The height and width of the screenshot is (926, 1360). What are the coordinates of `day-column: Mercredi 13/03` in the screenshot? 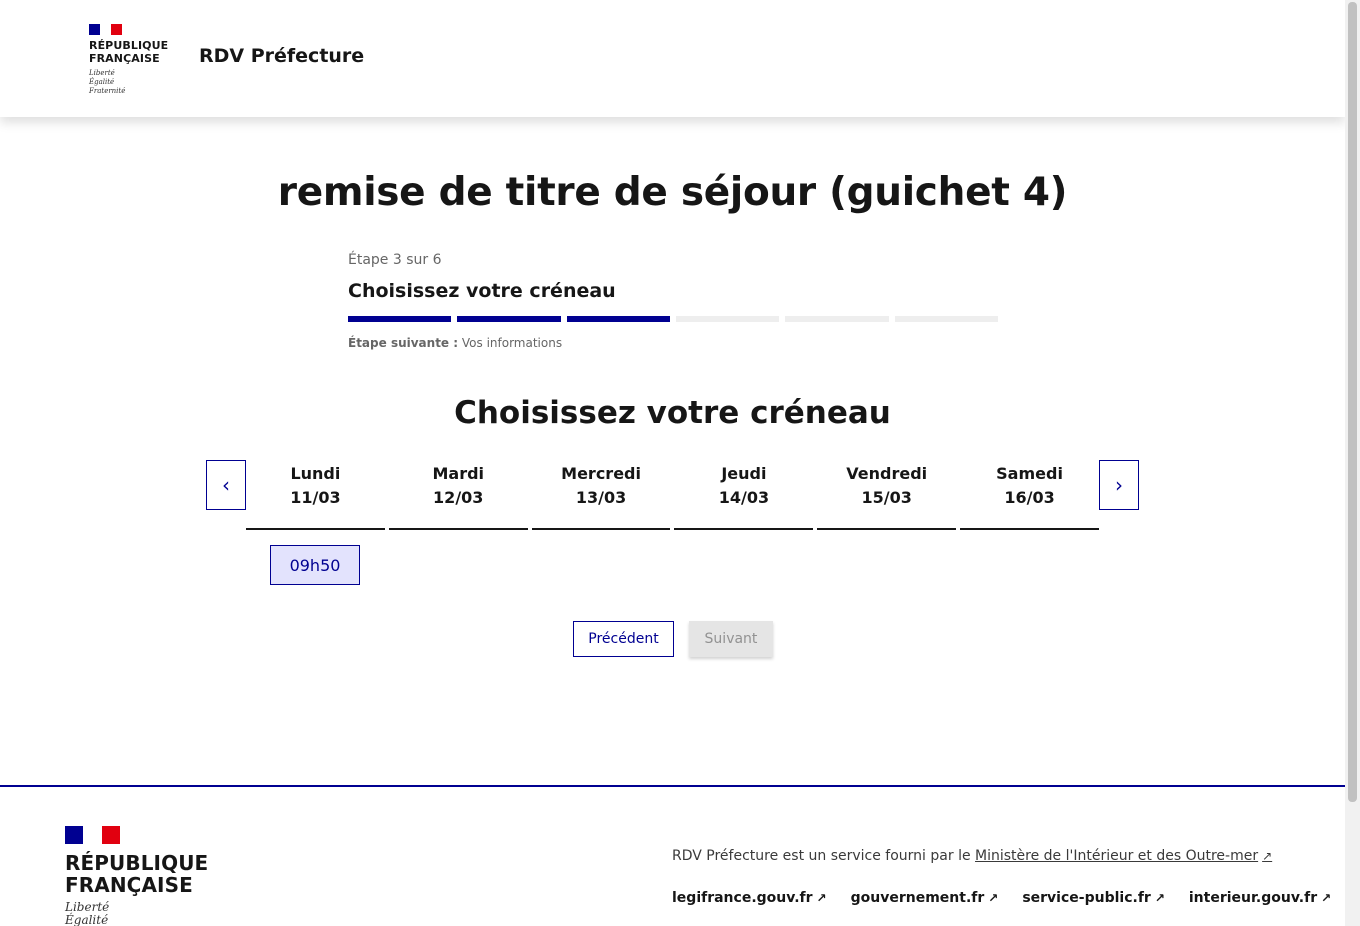 It's located at (601, 495).